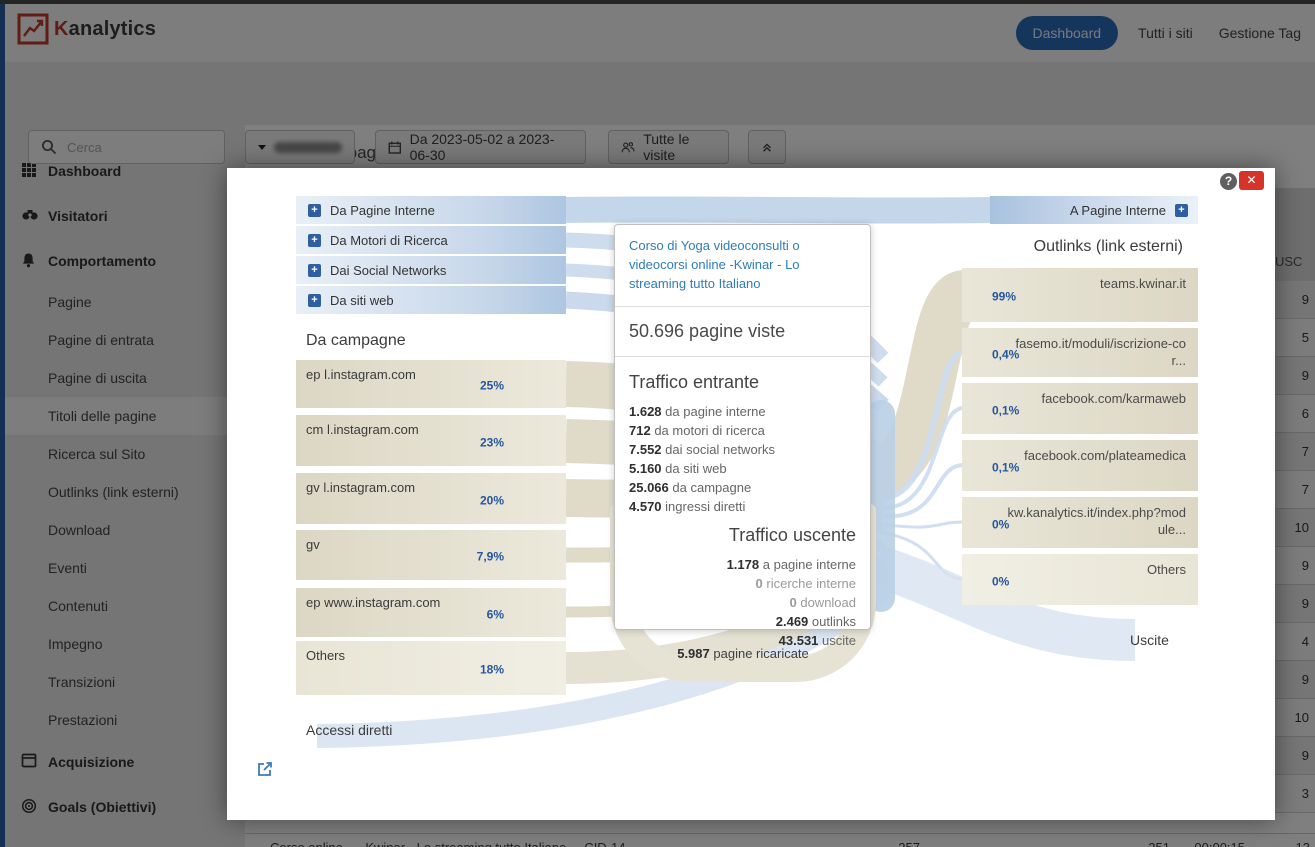 This screenshot has width=1315, height=847. Describe the element at coordinates (431, 440) in the screenshot. I see `campaign-item: cm l.instagram.com 23%` at that location.